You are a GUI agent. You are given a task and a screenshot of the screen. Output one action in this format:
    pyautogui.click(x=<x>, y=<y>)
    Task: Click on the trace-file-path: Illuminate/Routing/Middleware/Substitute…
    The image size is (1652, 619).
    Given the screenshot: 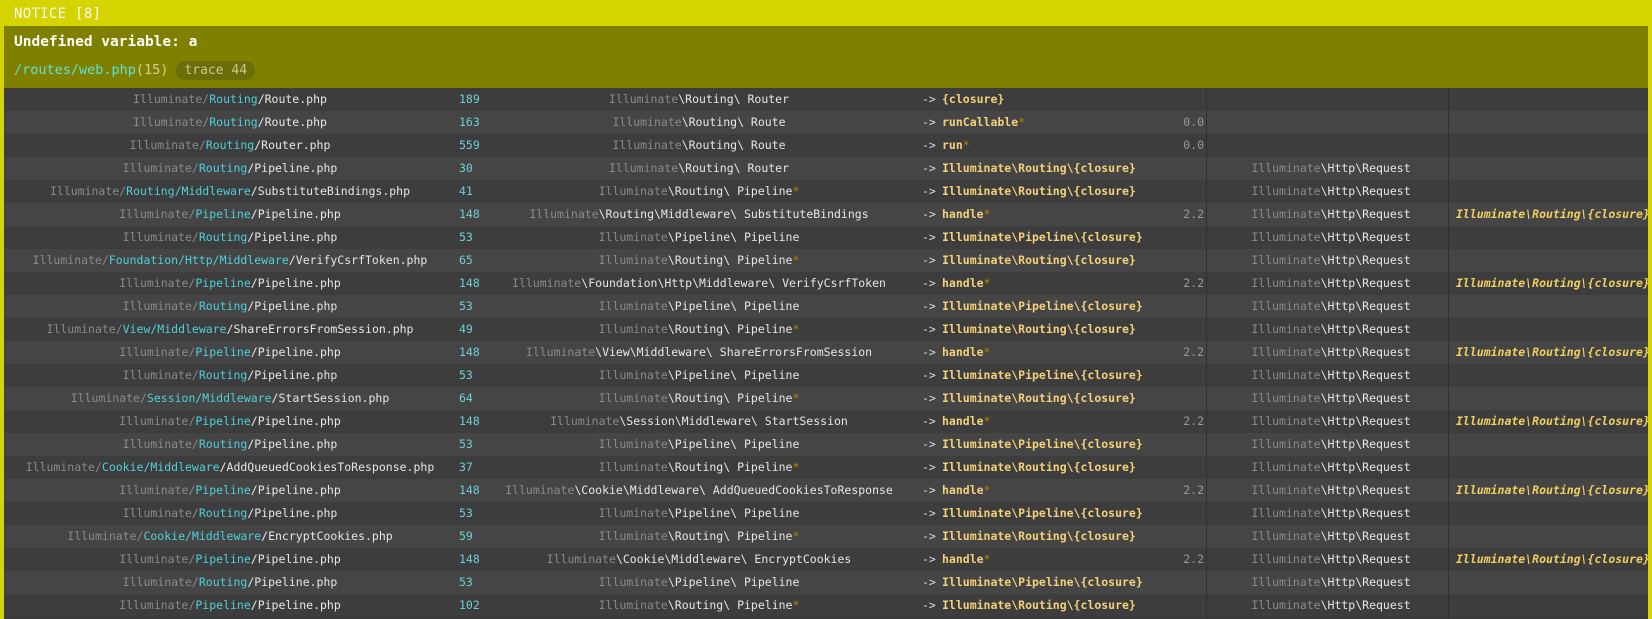 What is the action you would take?
    pyautogui.click(x=230, y=191)
    